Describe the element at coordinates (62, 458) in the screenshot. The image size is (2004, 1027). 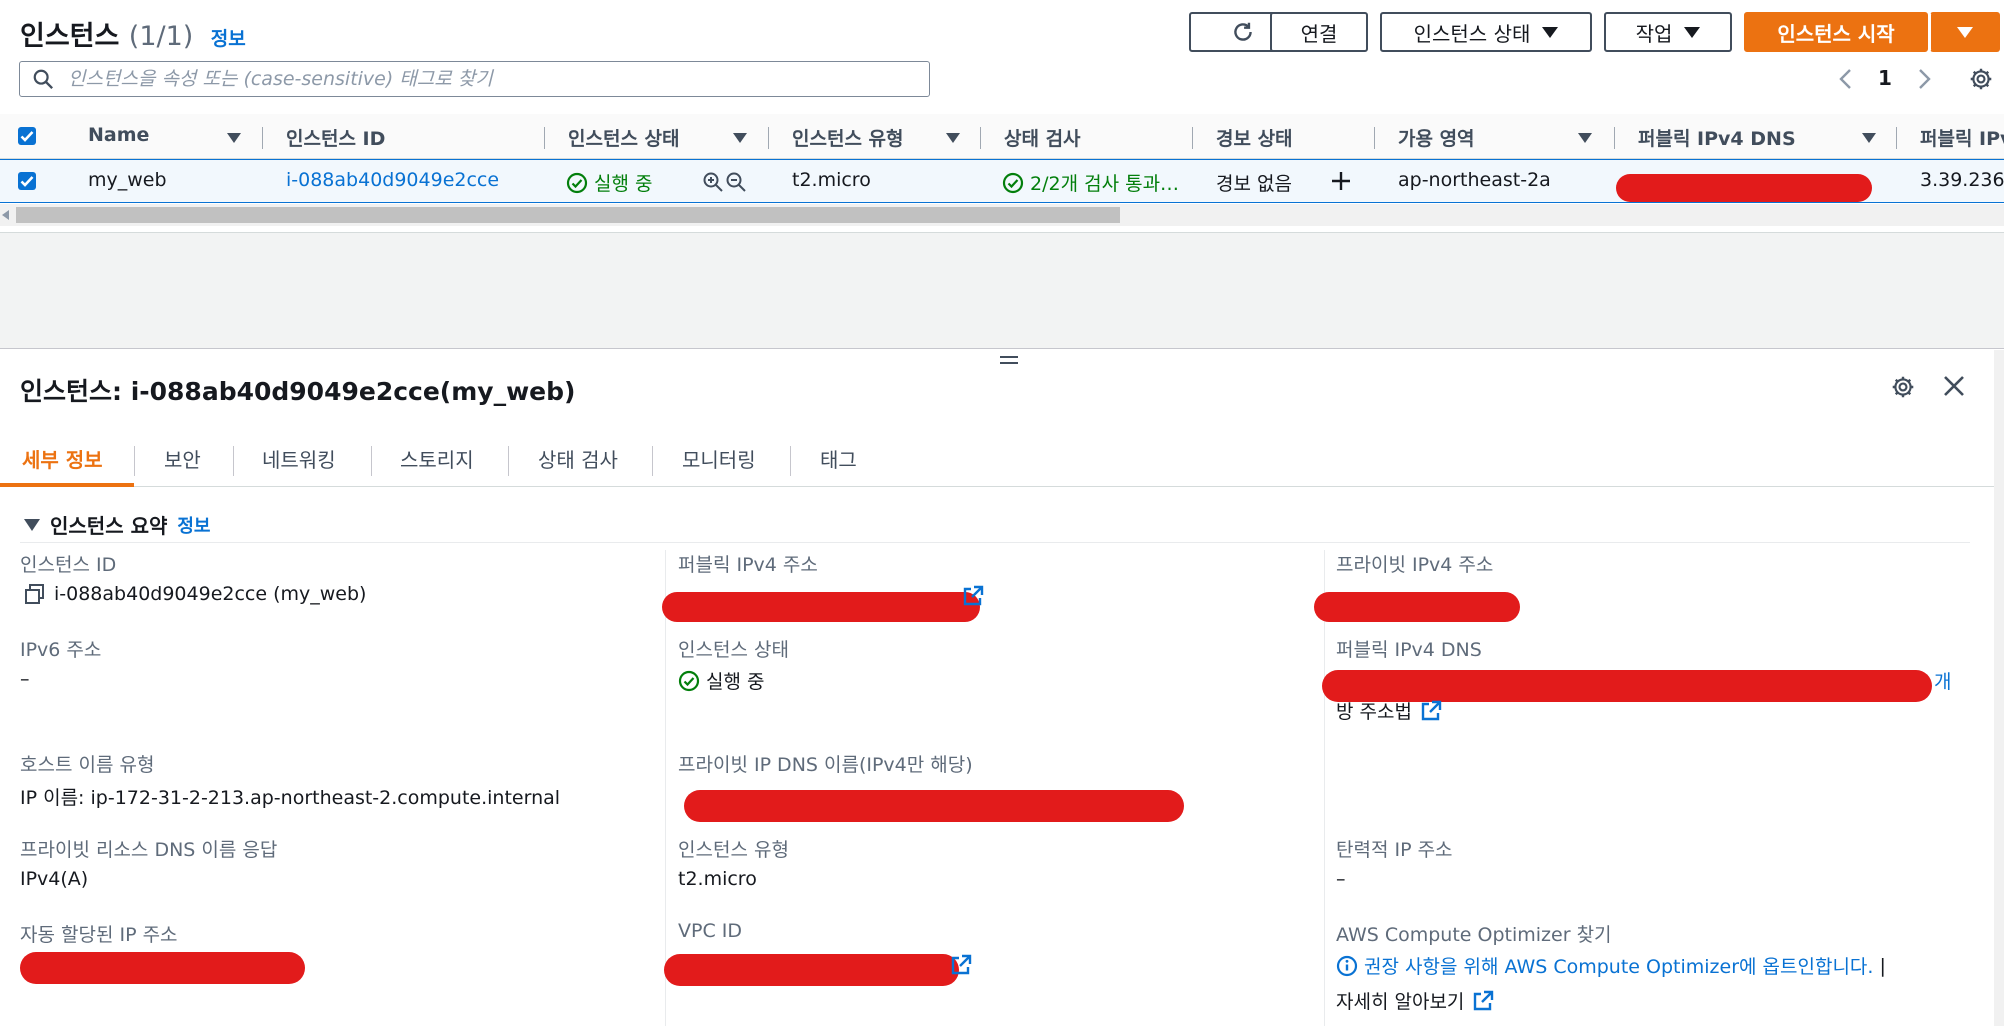
I see `tab-details: 세부 정보` at that location.